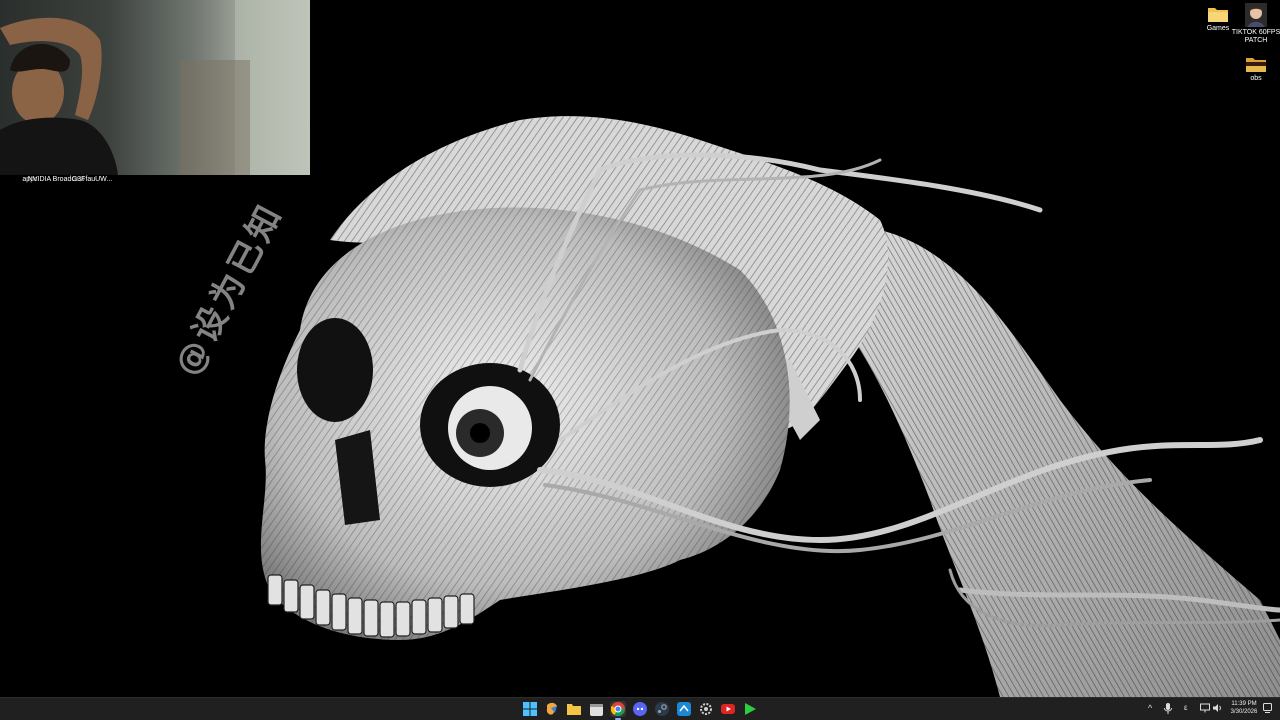  What do you see at coordinates (618, 710) in the screenshot?
I see `chrome-icon` at bounding box center [618, 710].